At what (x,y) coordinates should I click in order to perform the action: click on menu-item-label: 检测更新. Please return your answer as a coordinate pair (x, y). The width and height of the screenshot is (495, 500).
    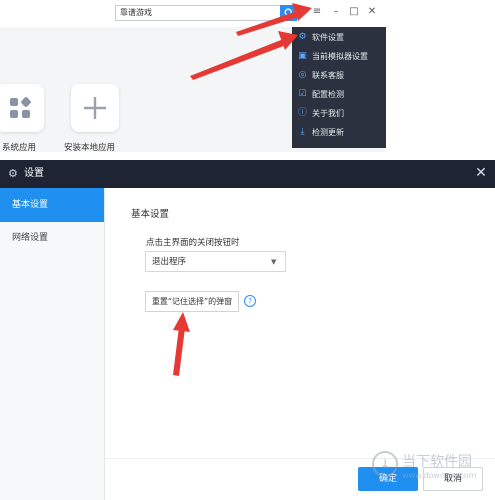
    Looking at the image, I should click on (328, 132).